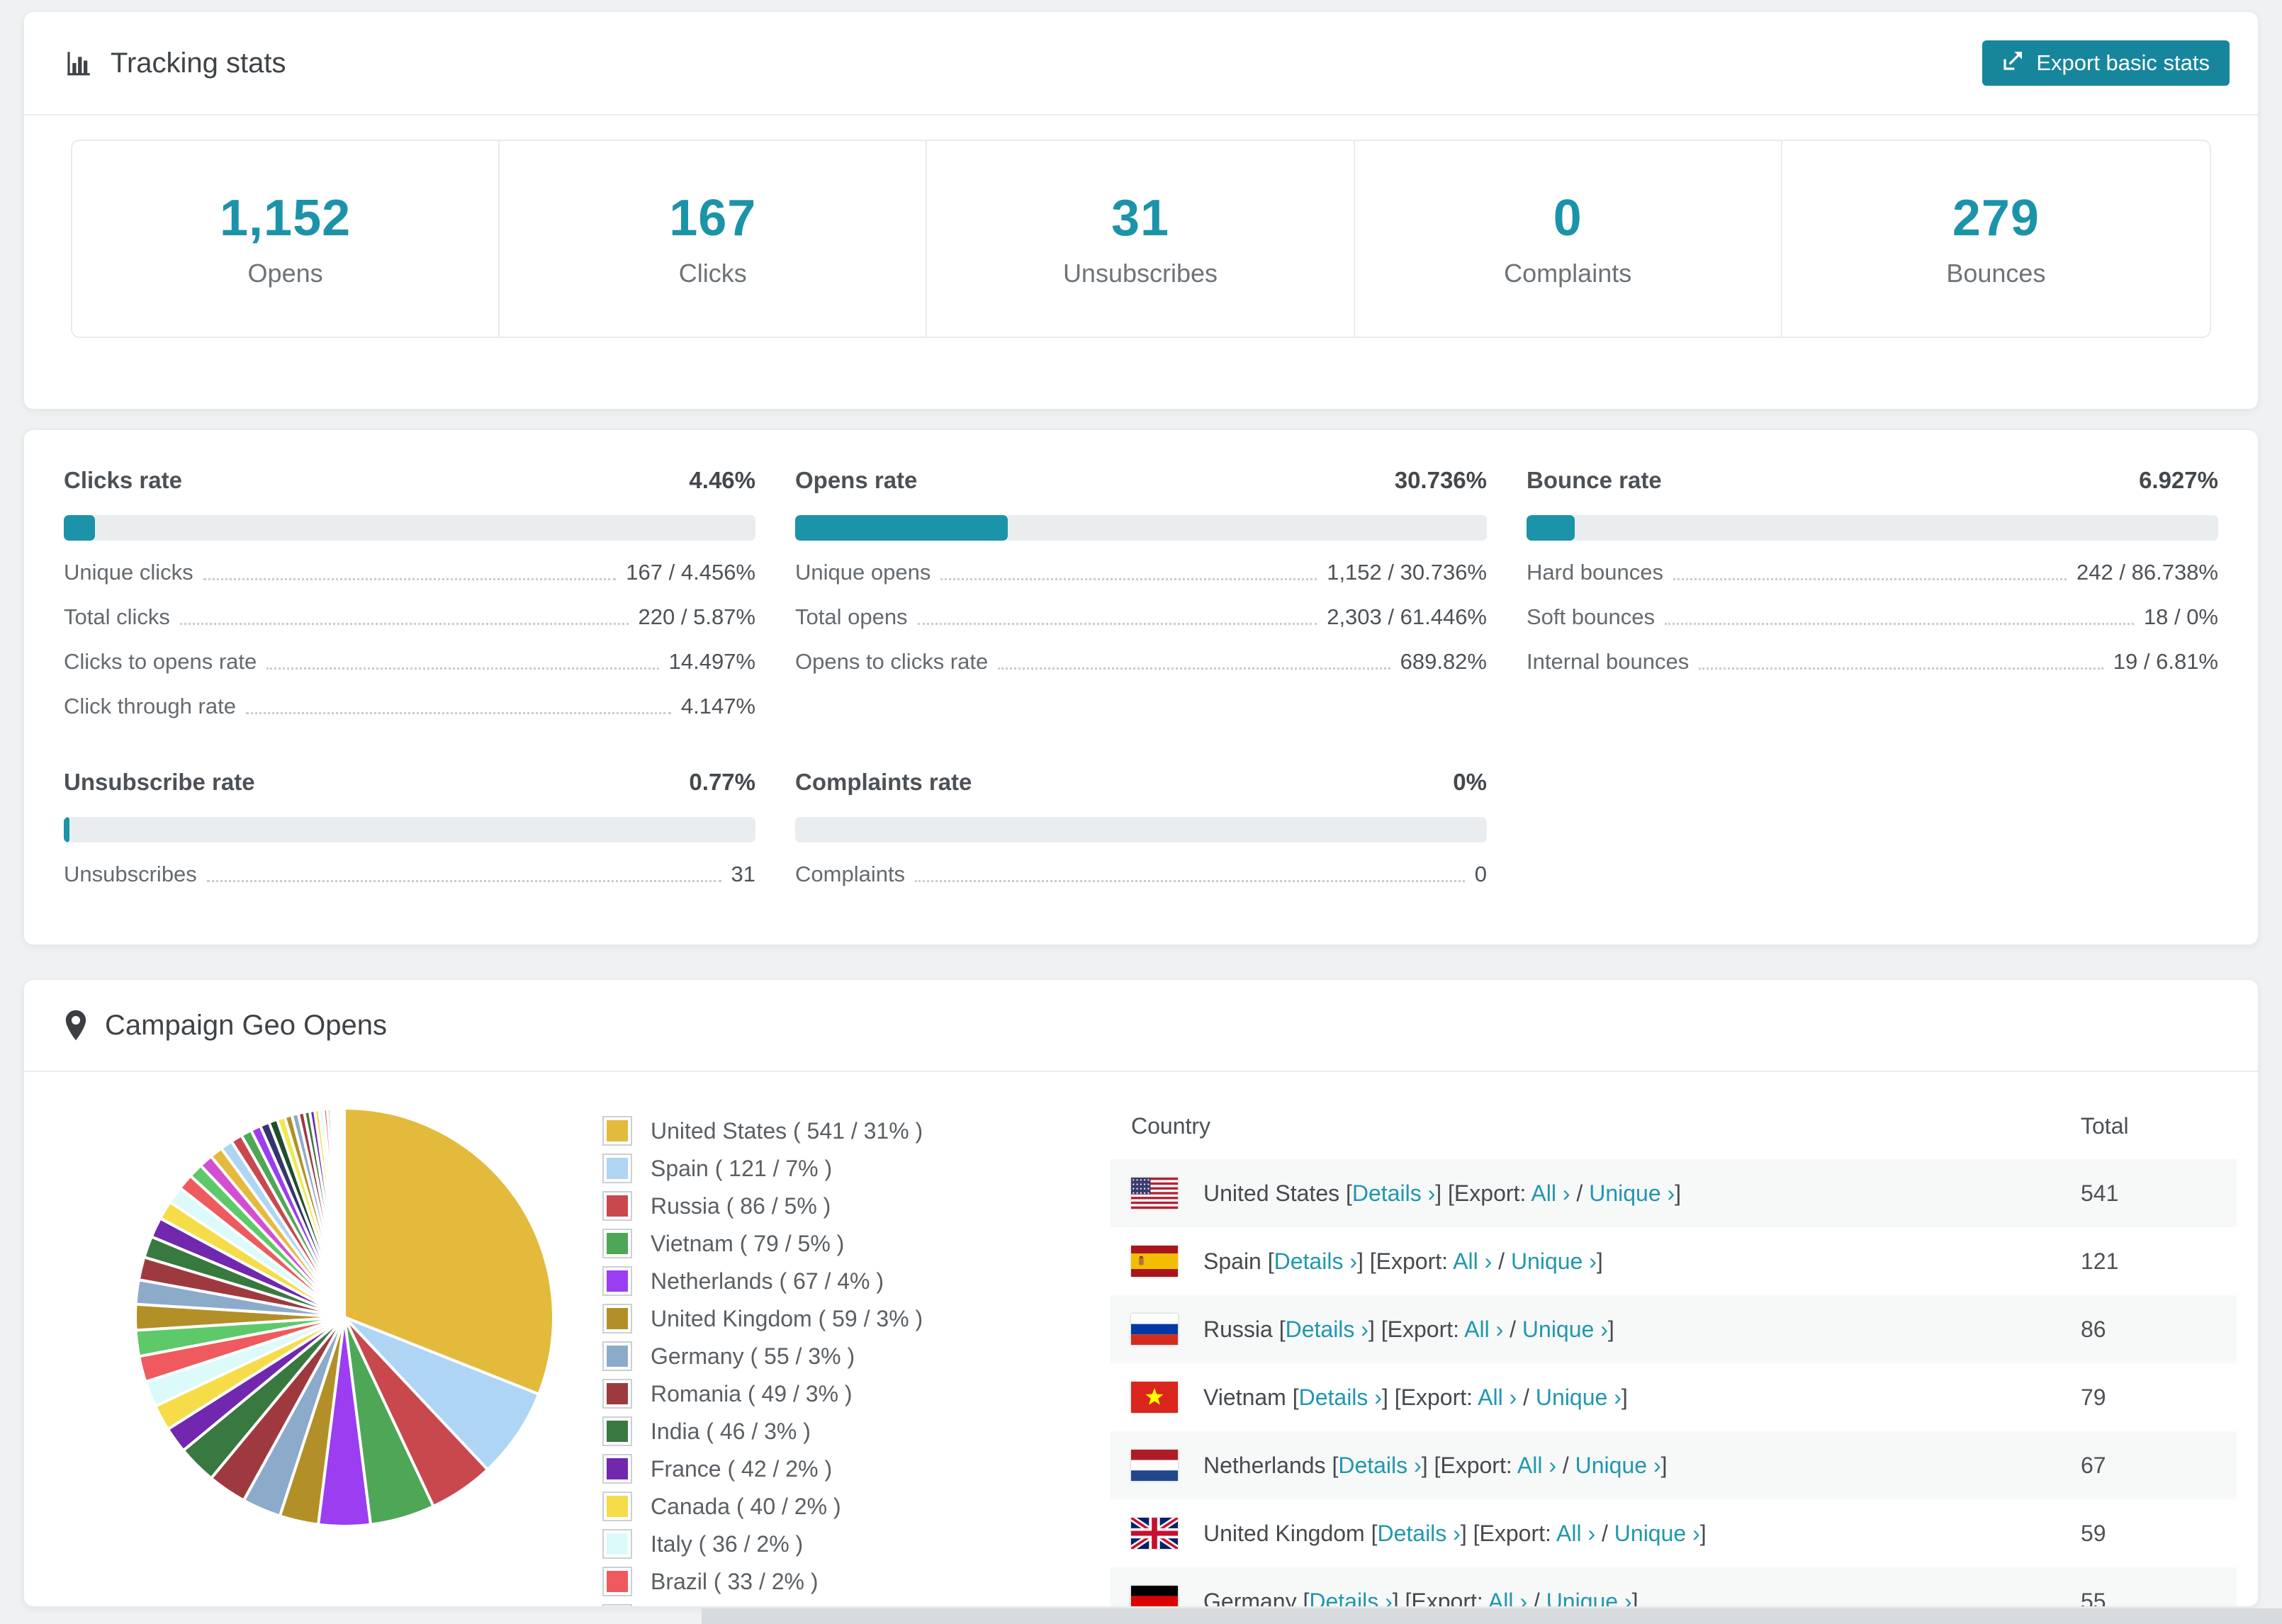 The height and width of the screenshot is (1624, 2282). What do you see at coordinates (1568, 273) in the screenshot?
I see `stat-label: Complaints` at bounding box center [1568, 273].